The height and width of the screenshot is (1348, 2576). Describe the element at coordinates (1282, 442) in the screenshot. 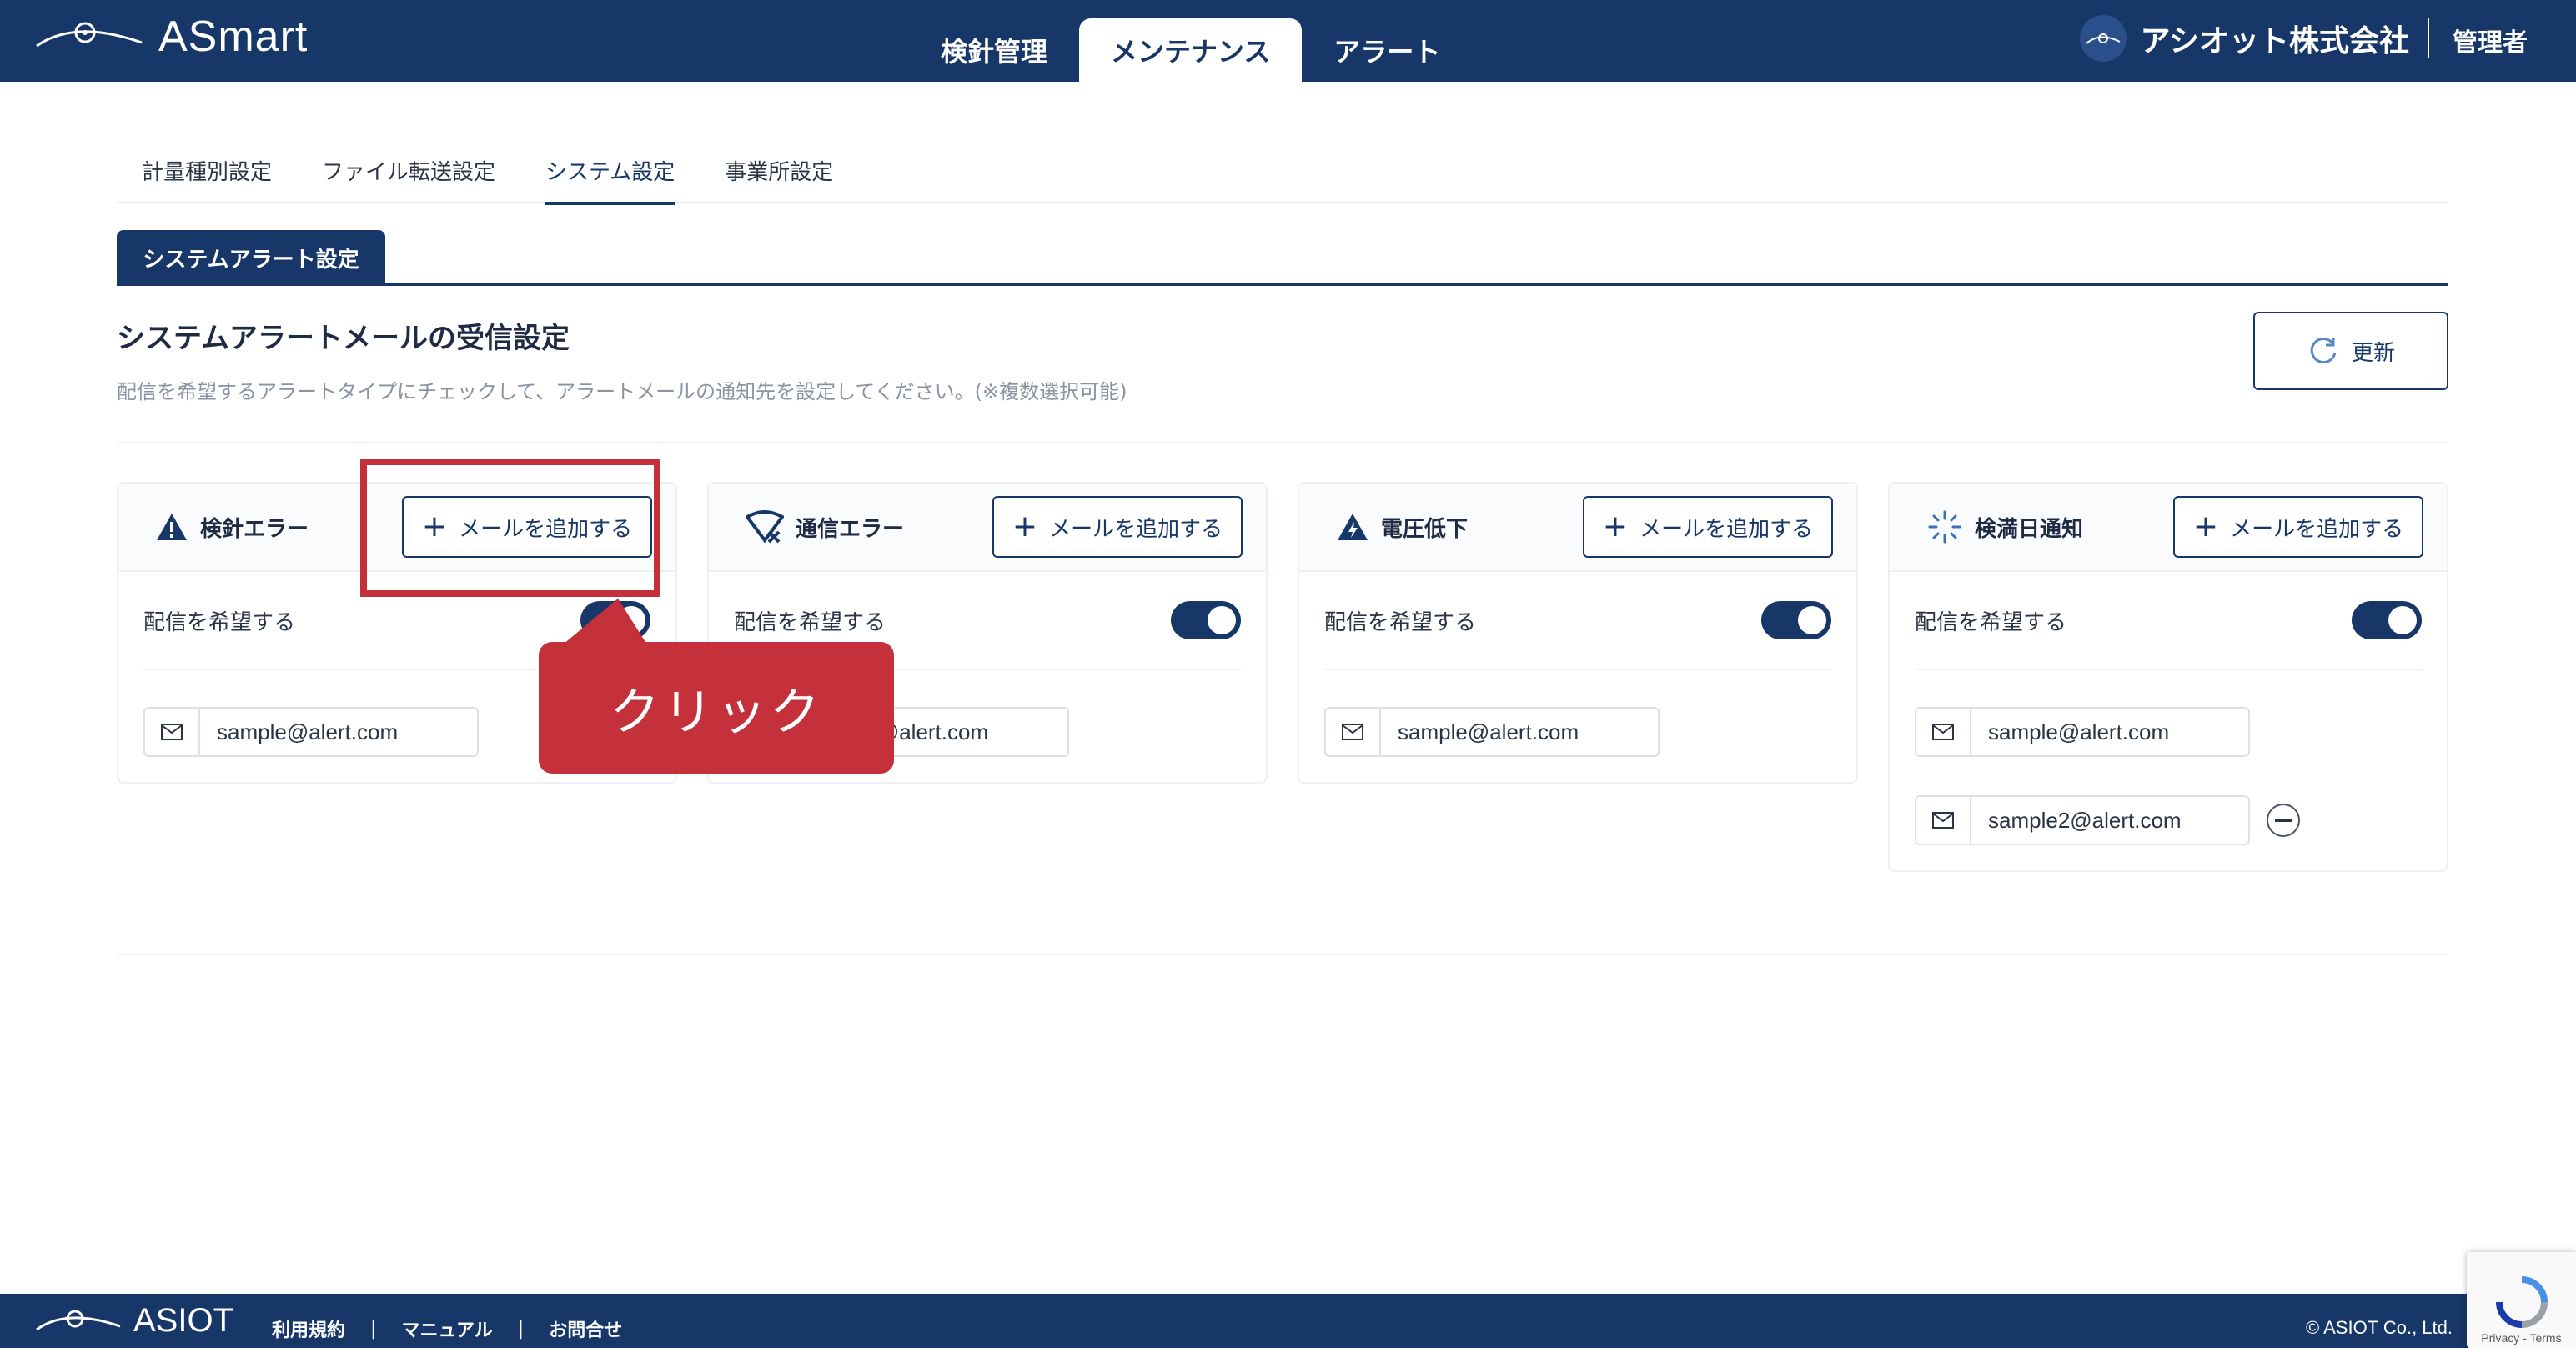

I see `content-divider` at that location.